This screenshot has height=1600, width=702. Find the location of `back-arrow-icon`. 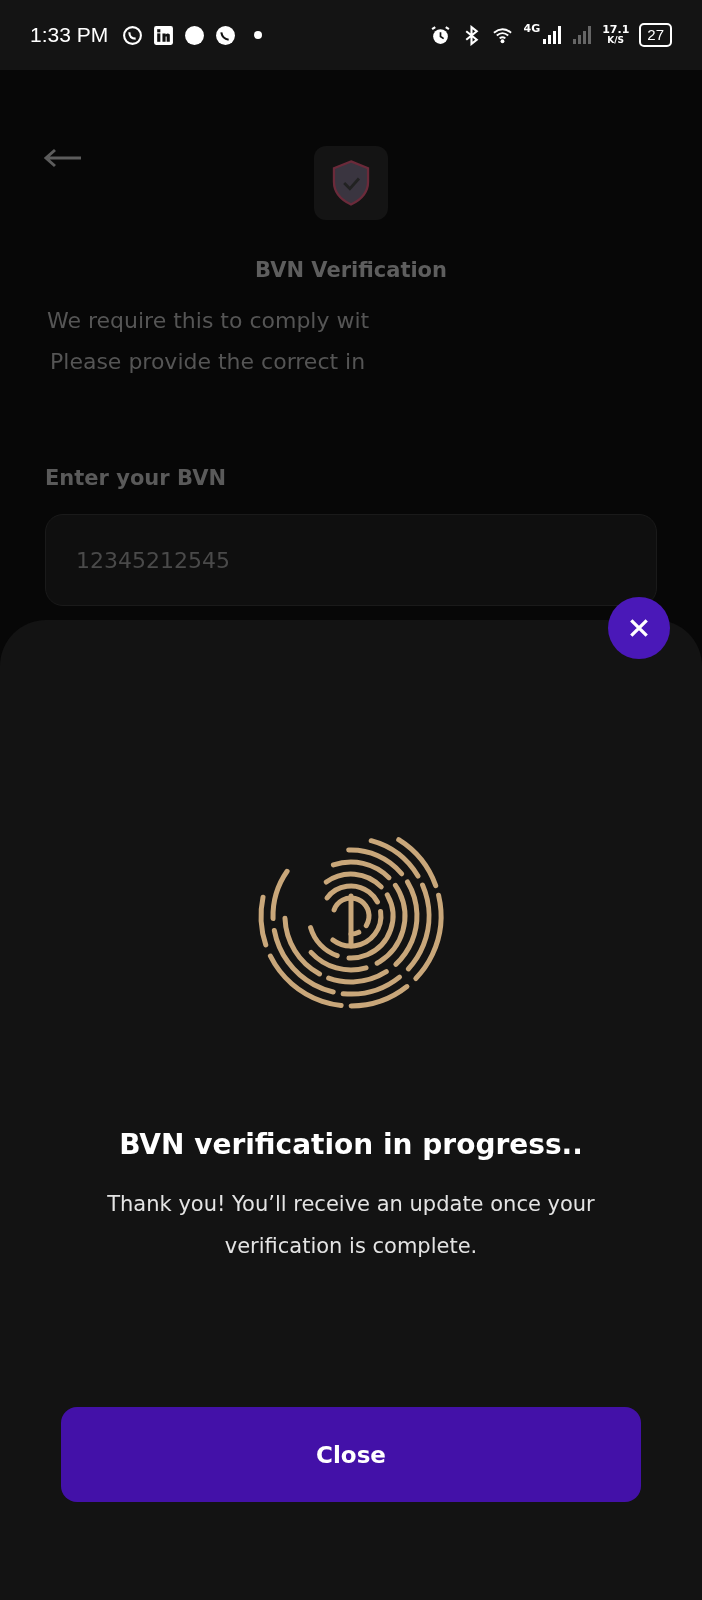

back-arrow-icon is located at coordinates (63, 158).